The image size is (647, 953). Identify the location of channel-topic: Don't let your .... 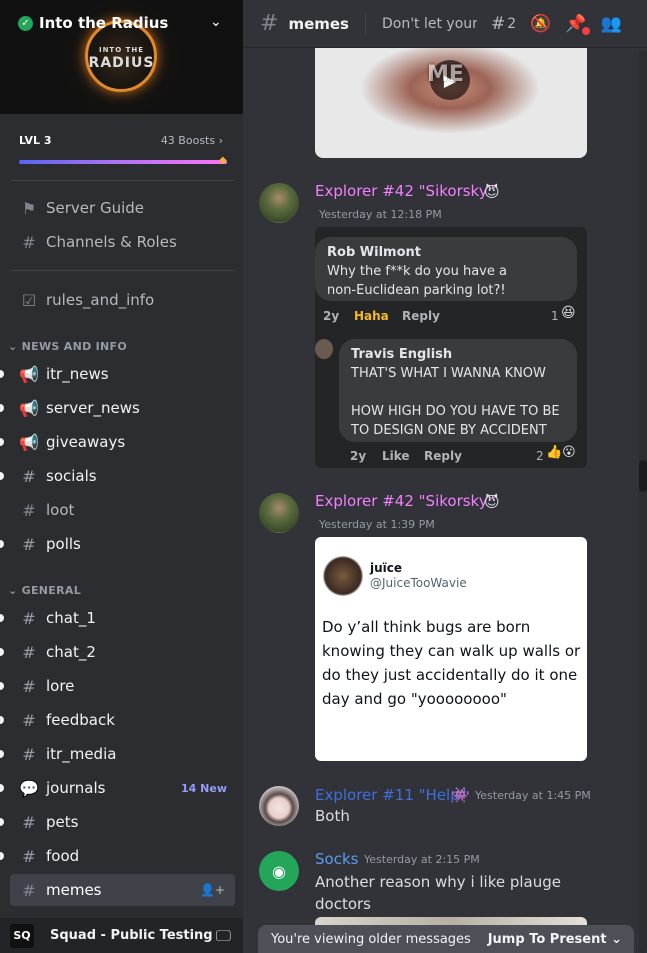
(429, 24).